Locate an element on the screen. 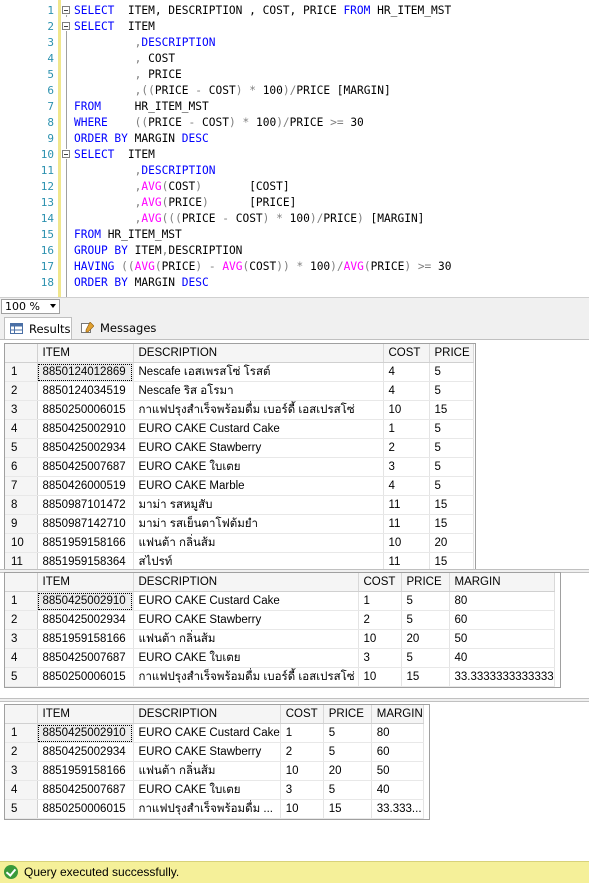 This screenshot has height=883, width=589. row-number: 4 is located at coordinates (21, 429).